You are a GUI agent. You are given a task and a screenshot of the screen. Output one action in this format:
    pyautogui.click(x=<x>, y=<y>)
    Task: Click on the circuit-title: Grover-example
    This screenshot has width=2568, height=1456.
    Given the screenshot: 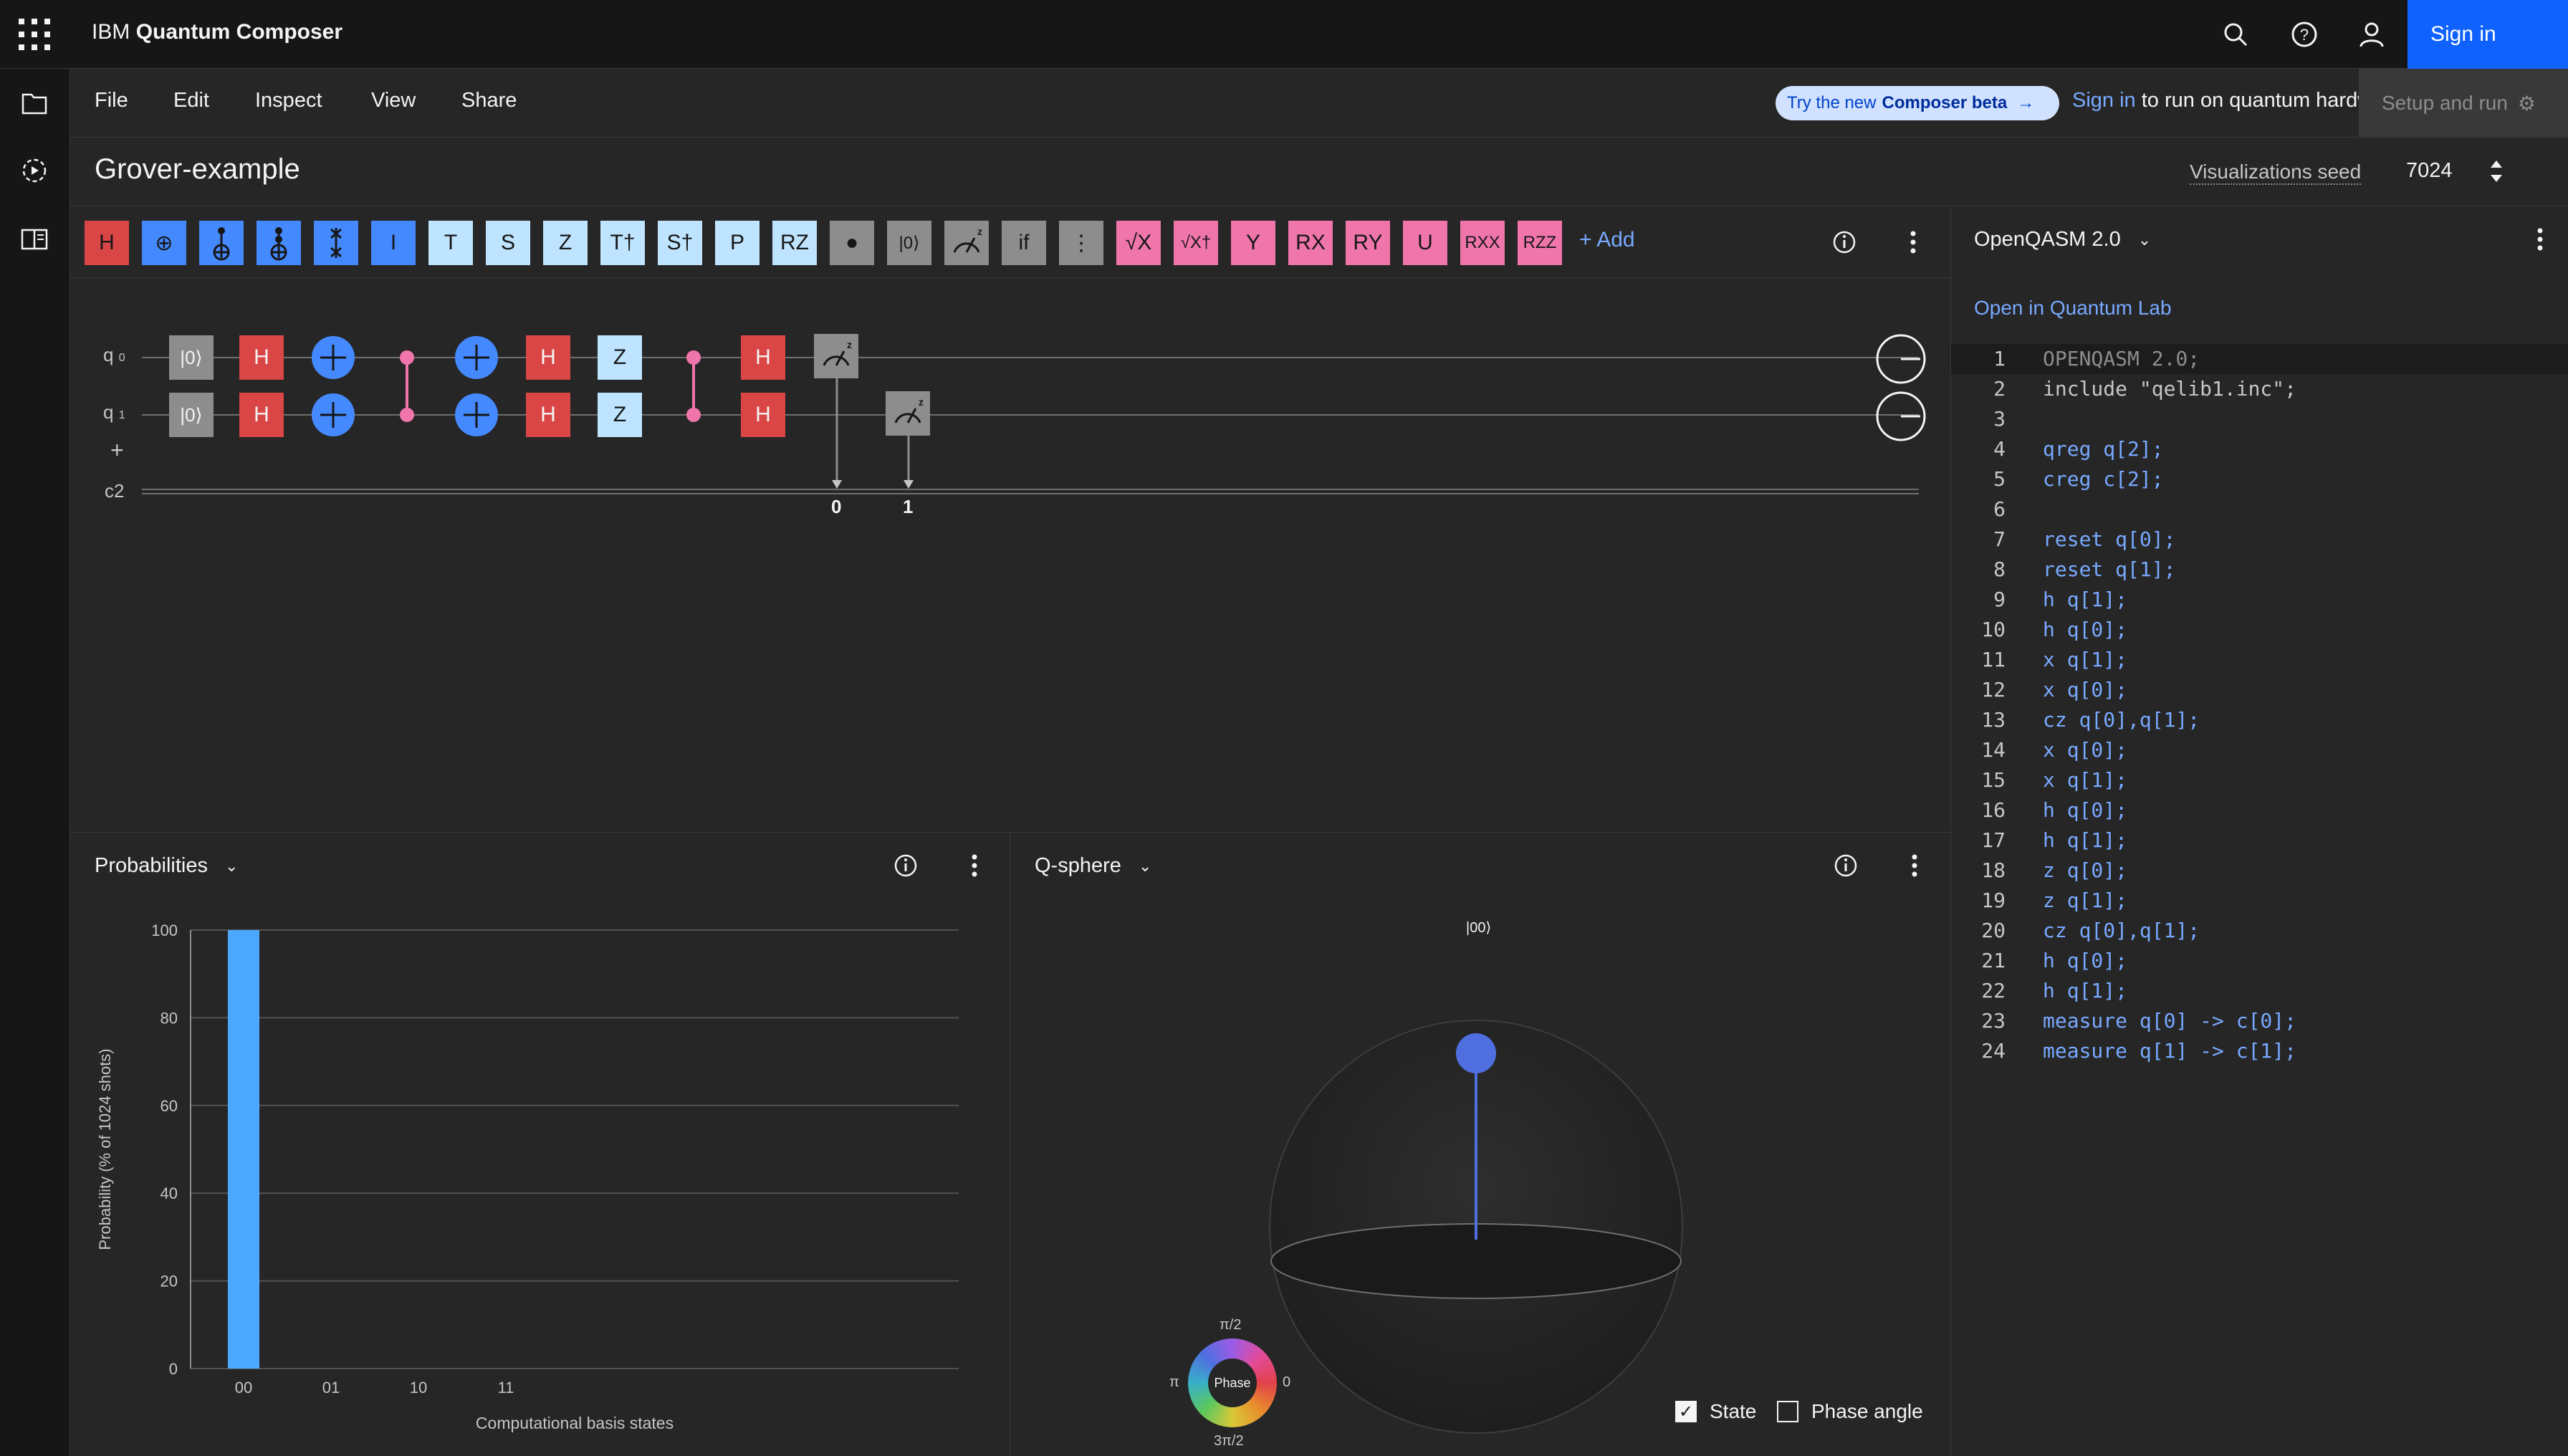 What is the action you would take?
    pyautogui.click(x=197, y=169)
    